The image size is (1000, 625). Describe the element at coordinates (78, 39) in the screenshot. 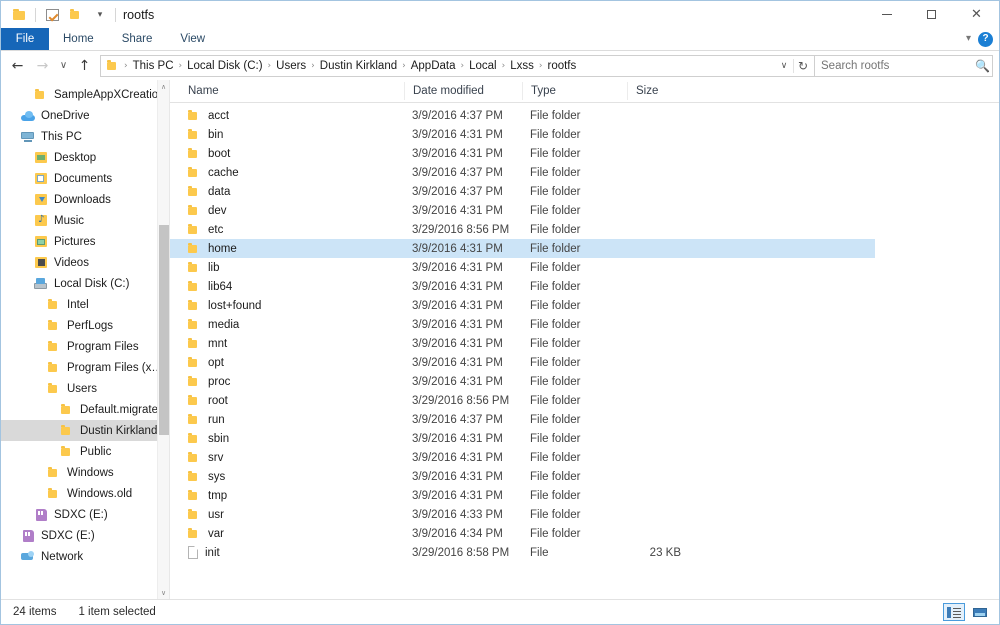

I see `tab-home: Home` at that location.